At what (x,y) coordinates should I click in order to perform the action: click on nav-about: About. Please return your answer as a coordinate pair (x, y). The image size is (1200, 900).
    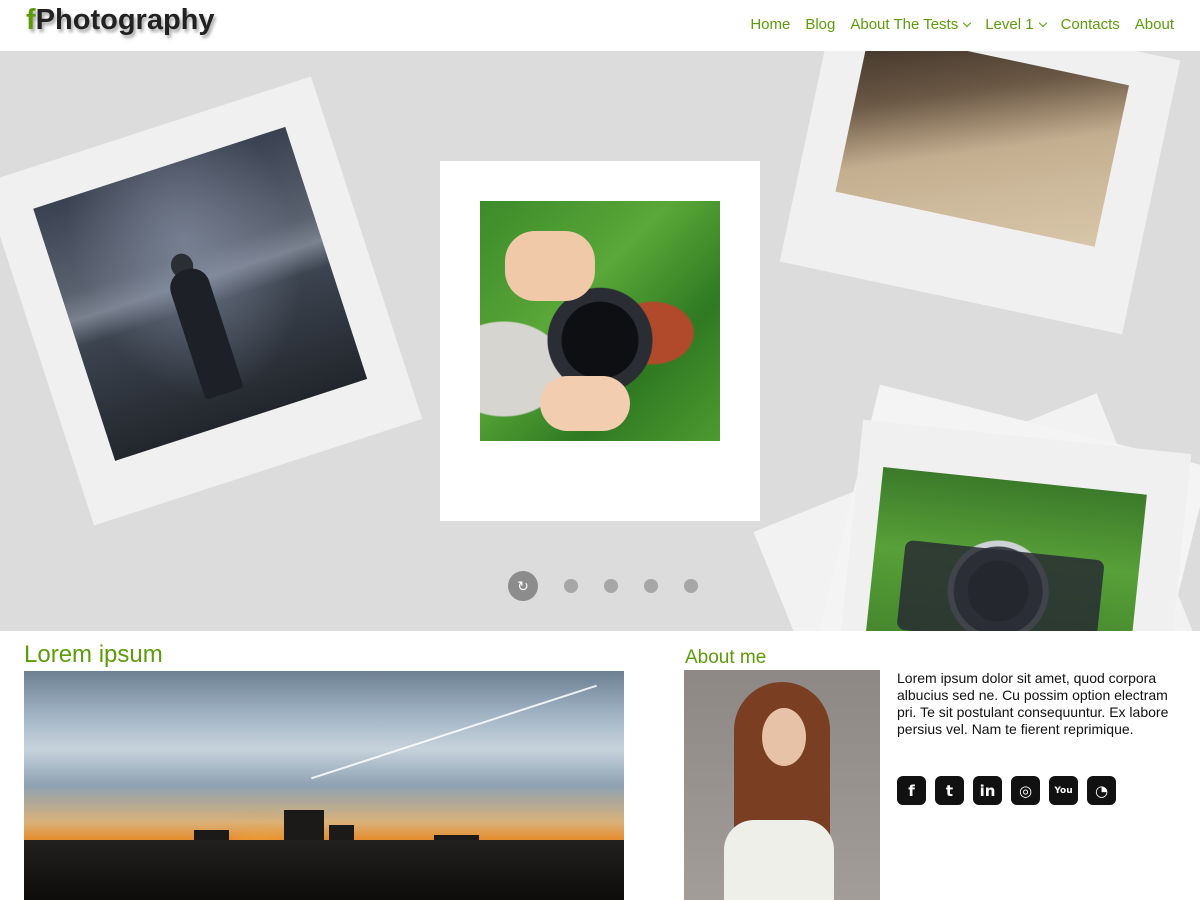
    Looking at the image, I should click on (1154, 24).